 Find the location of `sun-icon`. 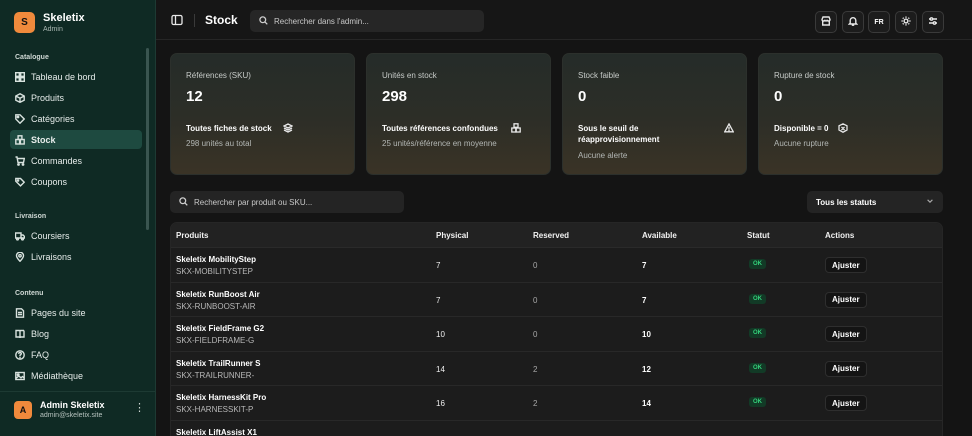

sun-icon is located at coordinates (906, 22).